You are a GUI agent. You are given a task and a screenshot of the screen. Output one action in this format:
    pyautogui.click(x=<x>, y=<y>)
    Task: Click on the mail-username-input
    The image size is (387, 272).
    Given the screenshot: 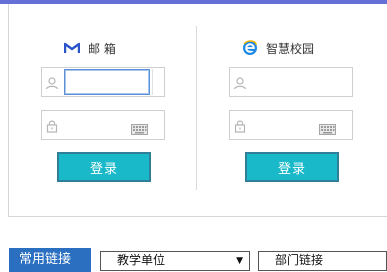 What is the action you would take?
    pyautogui.click(x=107, y=82)
    